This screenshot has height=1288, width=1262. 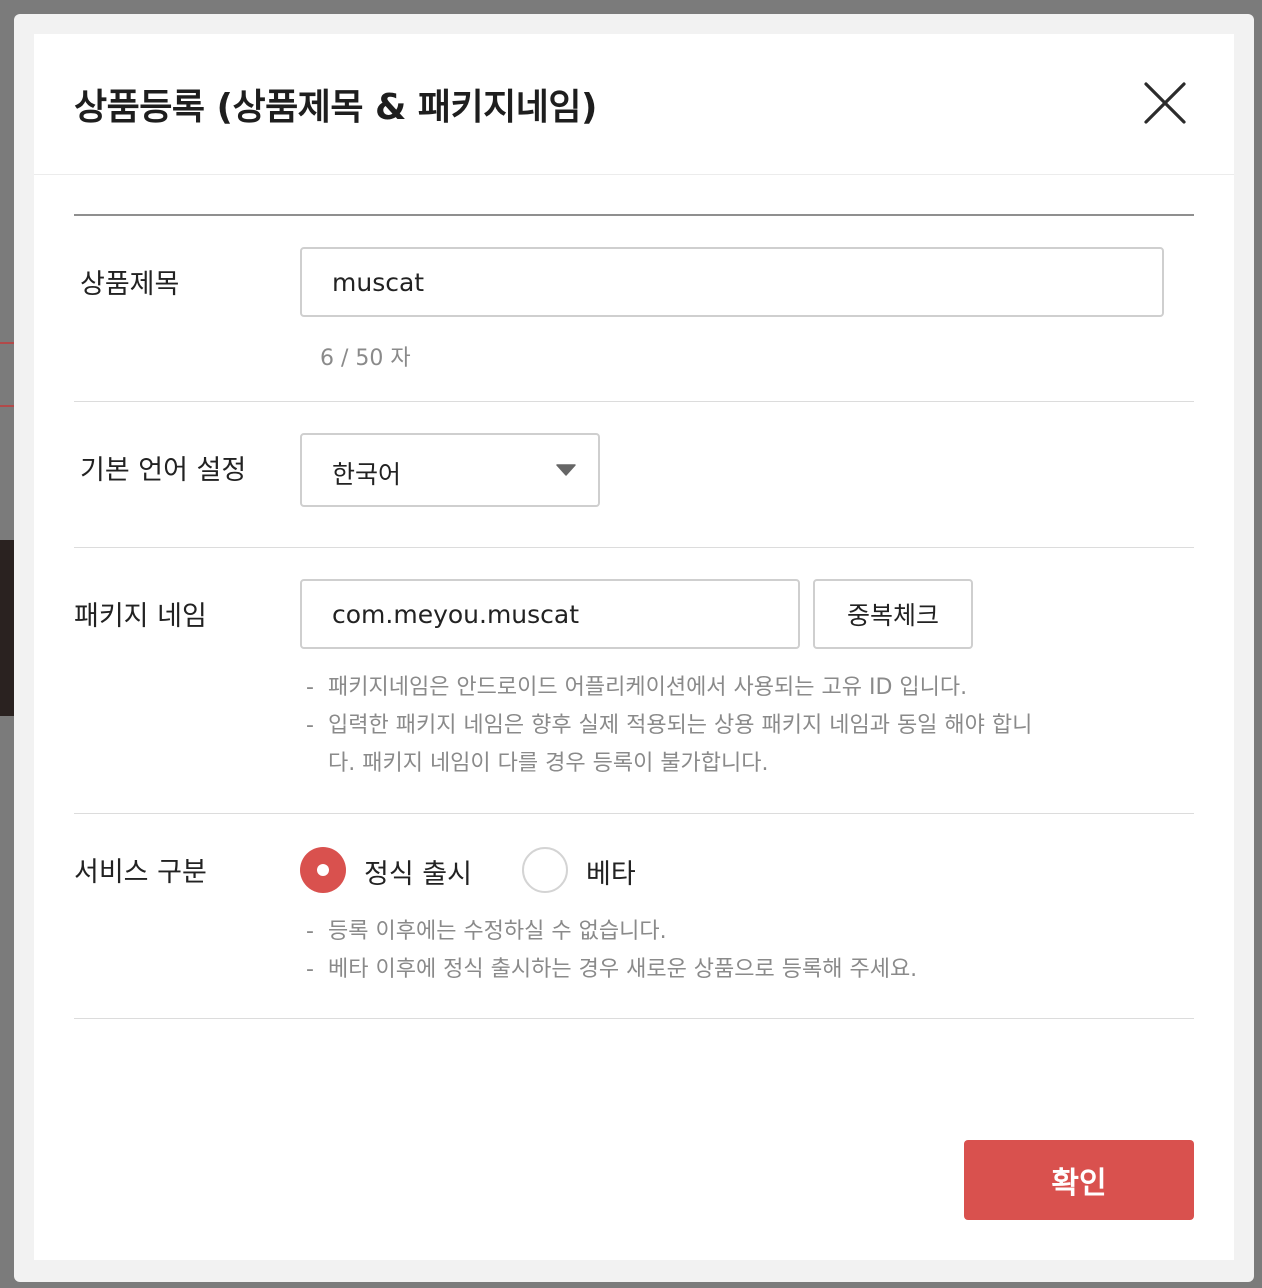 I want to click on package-name-note: 다. 패키지 네임이 다를 경우 등록이 불가합니다., so click(x=548, y=763).